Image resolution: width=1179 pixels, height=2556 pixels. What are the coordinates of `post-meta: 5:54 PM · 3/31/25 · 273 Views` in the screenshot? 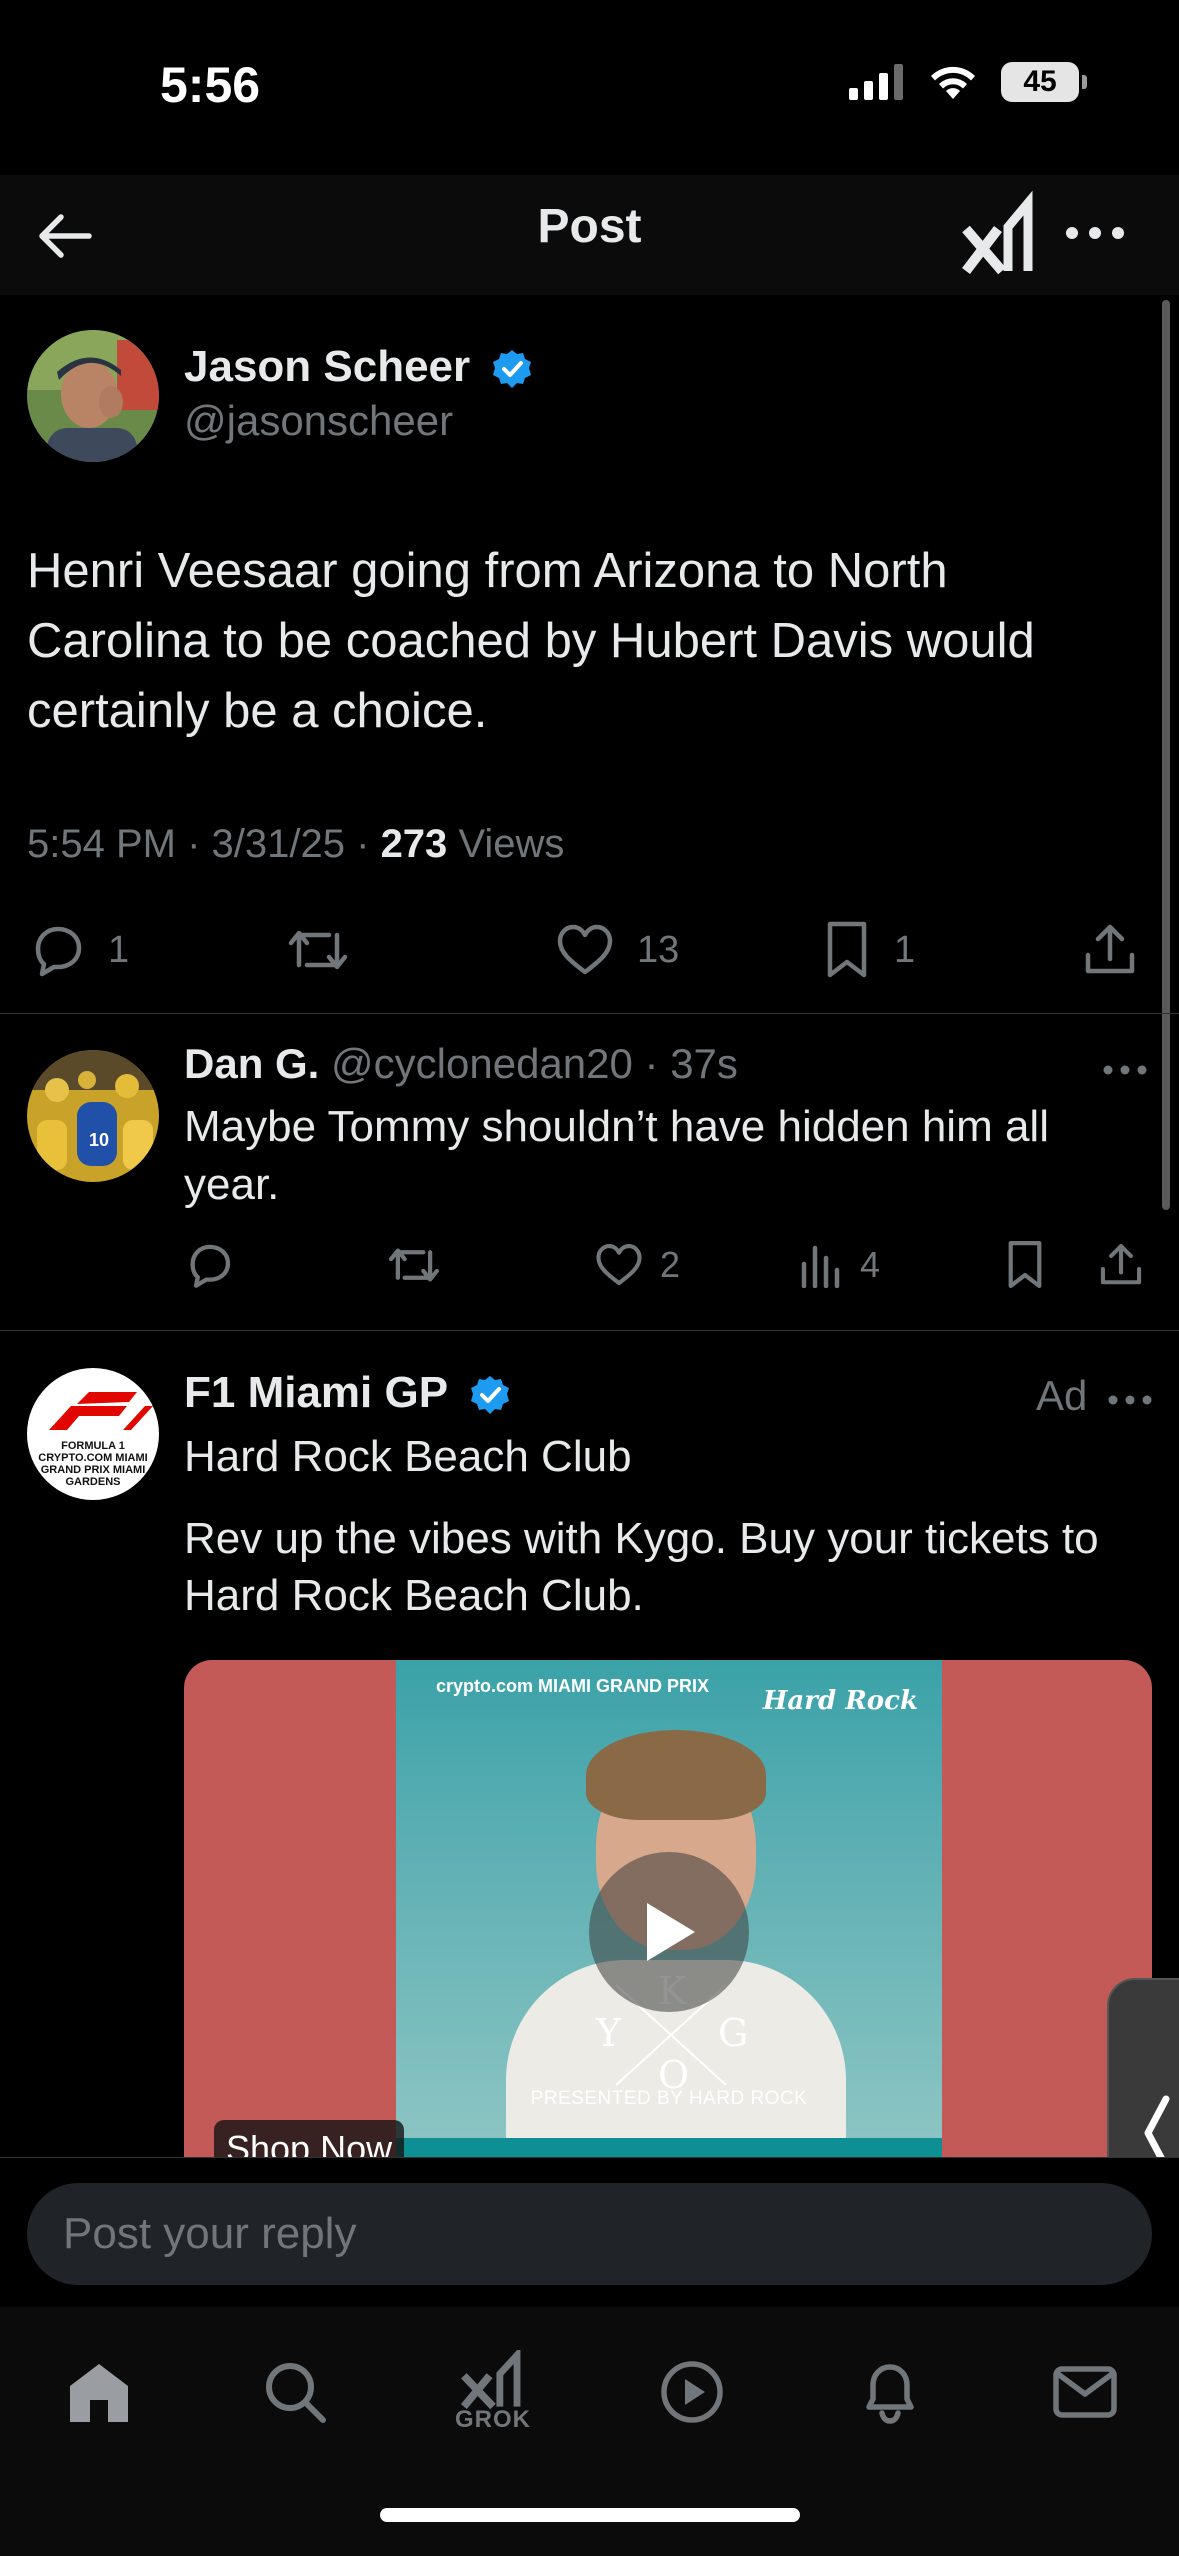 It's located at (296, 844).